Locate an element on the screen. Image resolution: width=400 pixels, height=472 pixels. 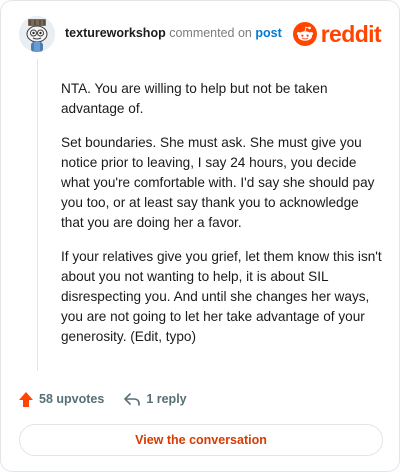
avatar-icon is located at coordinates (37, 34).